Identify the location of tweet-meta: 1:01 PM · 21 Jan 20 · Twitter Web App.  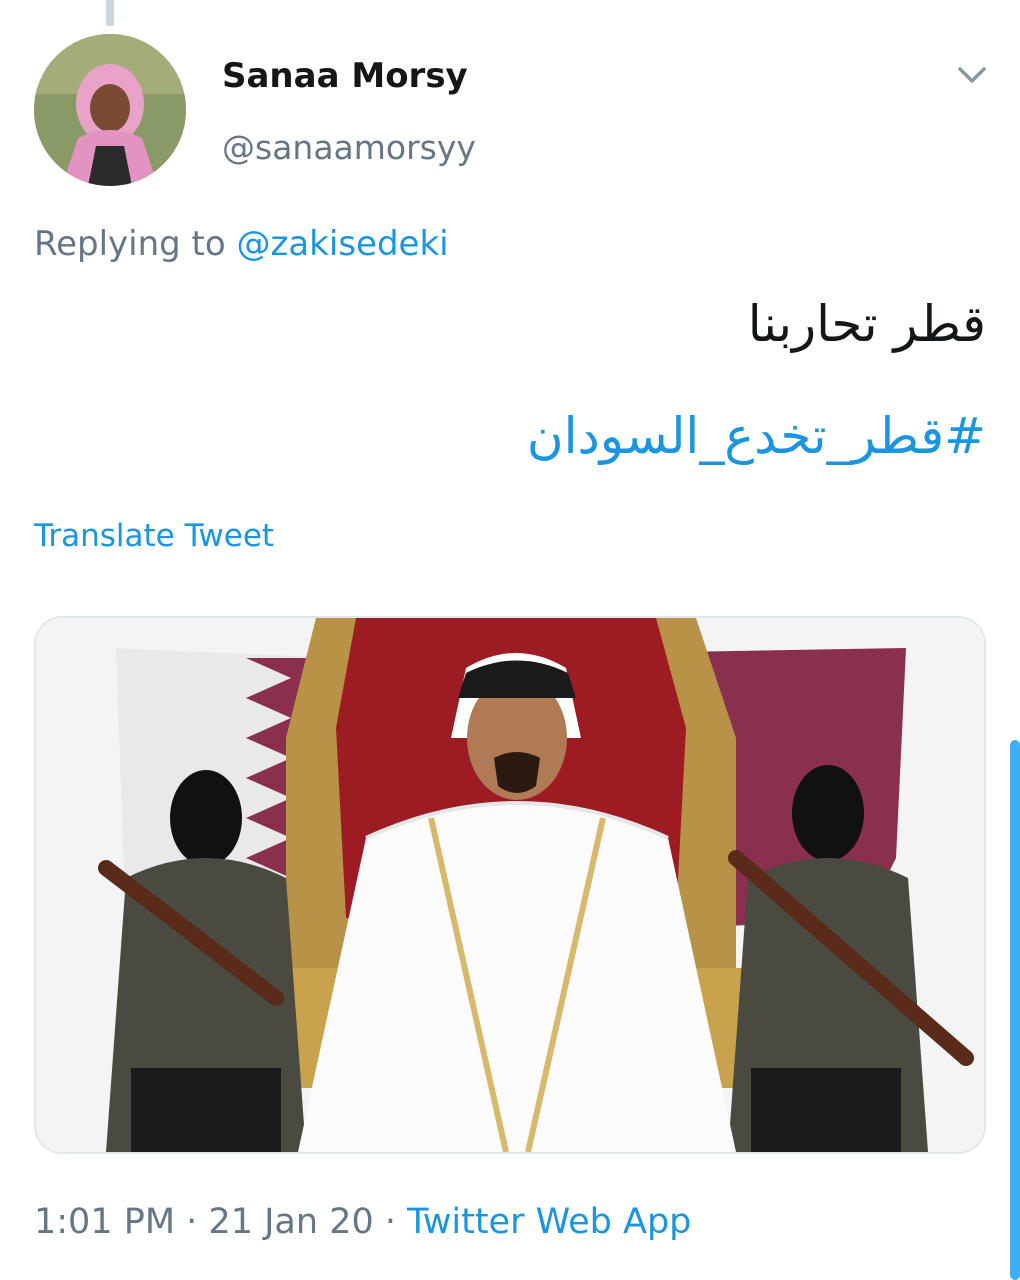
(362, 1222).